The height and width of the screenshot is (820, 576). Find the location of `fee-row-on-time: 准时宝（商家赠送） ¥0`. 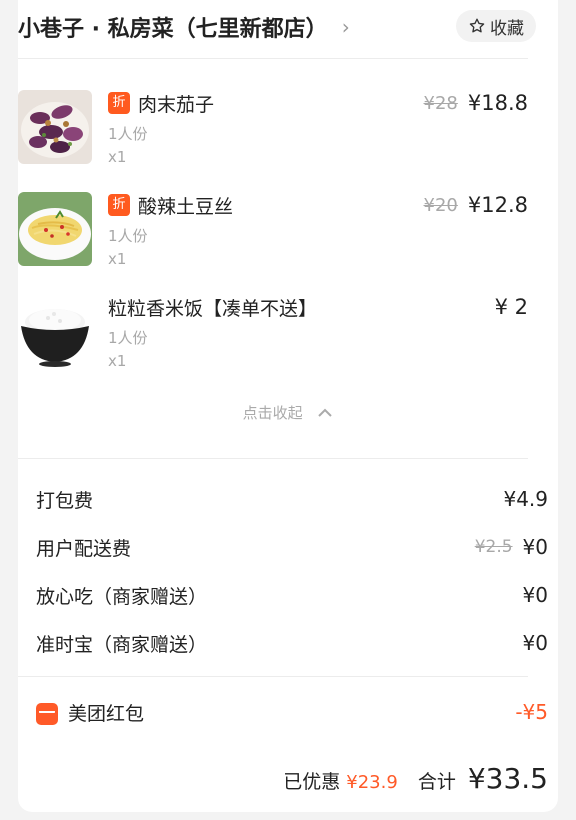

fee-row-on-time: 准时宝（商家赠送） ¥0 is located at coordinates (292, 643).